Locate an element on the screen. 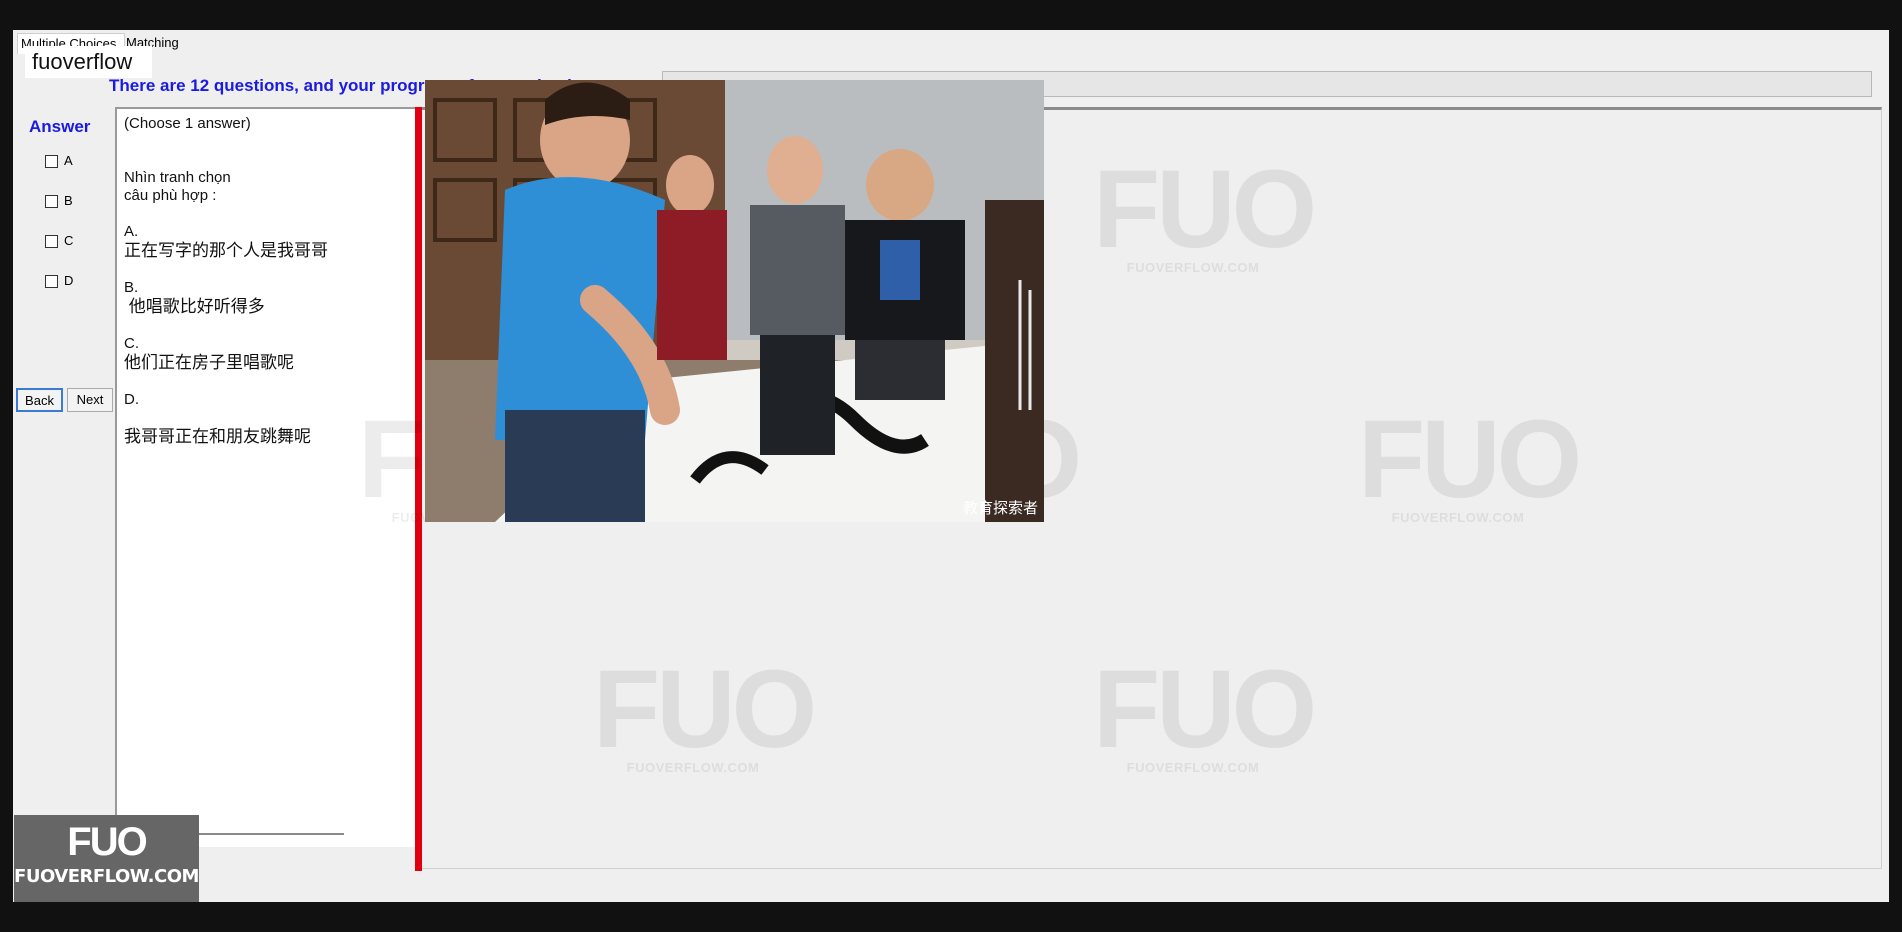  option-d-text: 我哥哥正在和朋友跳舞呢 is located at coordinates (217, 436).